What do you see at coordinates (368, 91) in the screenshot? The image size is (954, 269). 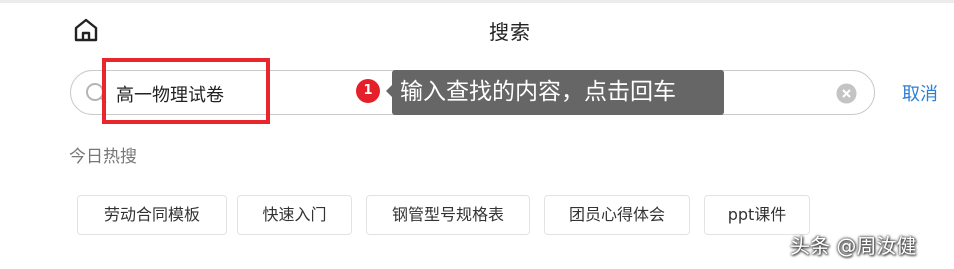 I see `step-number-badge: 1` at bounding box center [368, 91].